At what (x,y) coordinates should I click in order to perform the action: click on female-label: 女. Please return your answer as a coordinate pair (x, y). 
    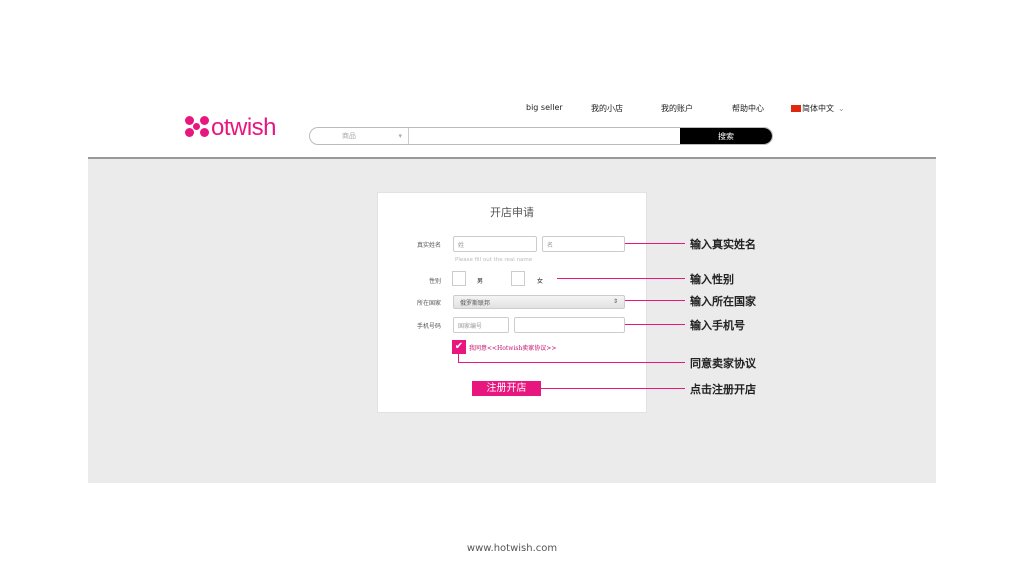
    Looking at the image, I should click on (540, 281).